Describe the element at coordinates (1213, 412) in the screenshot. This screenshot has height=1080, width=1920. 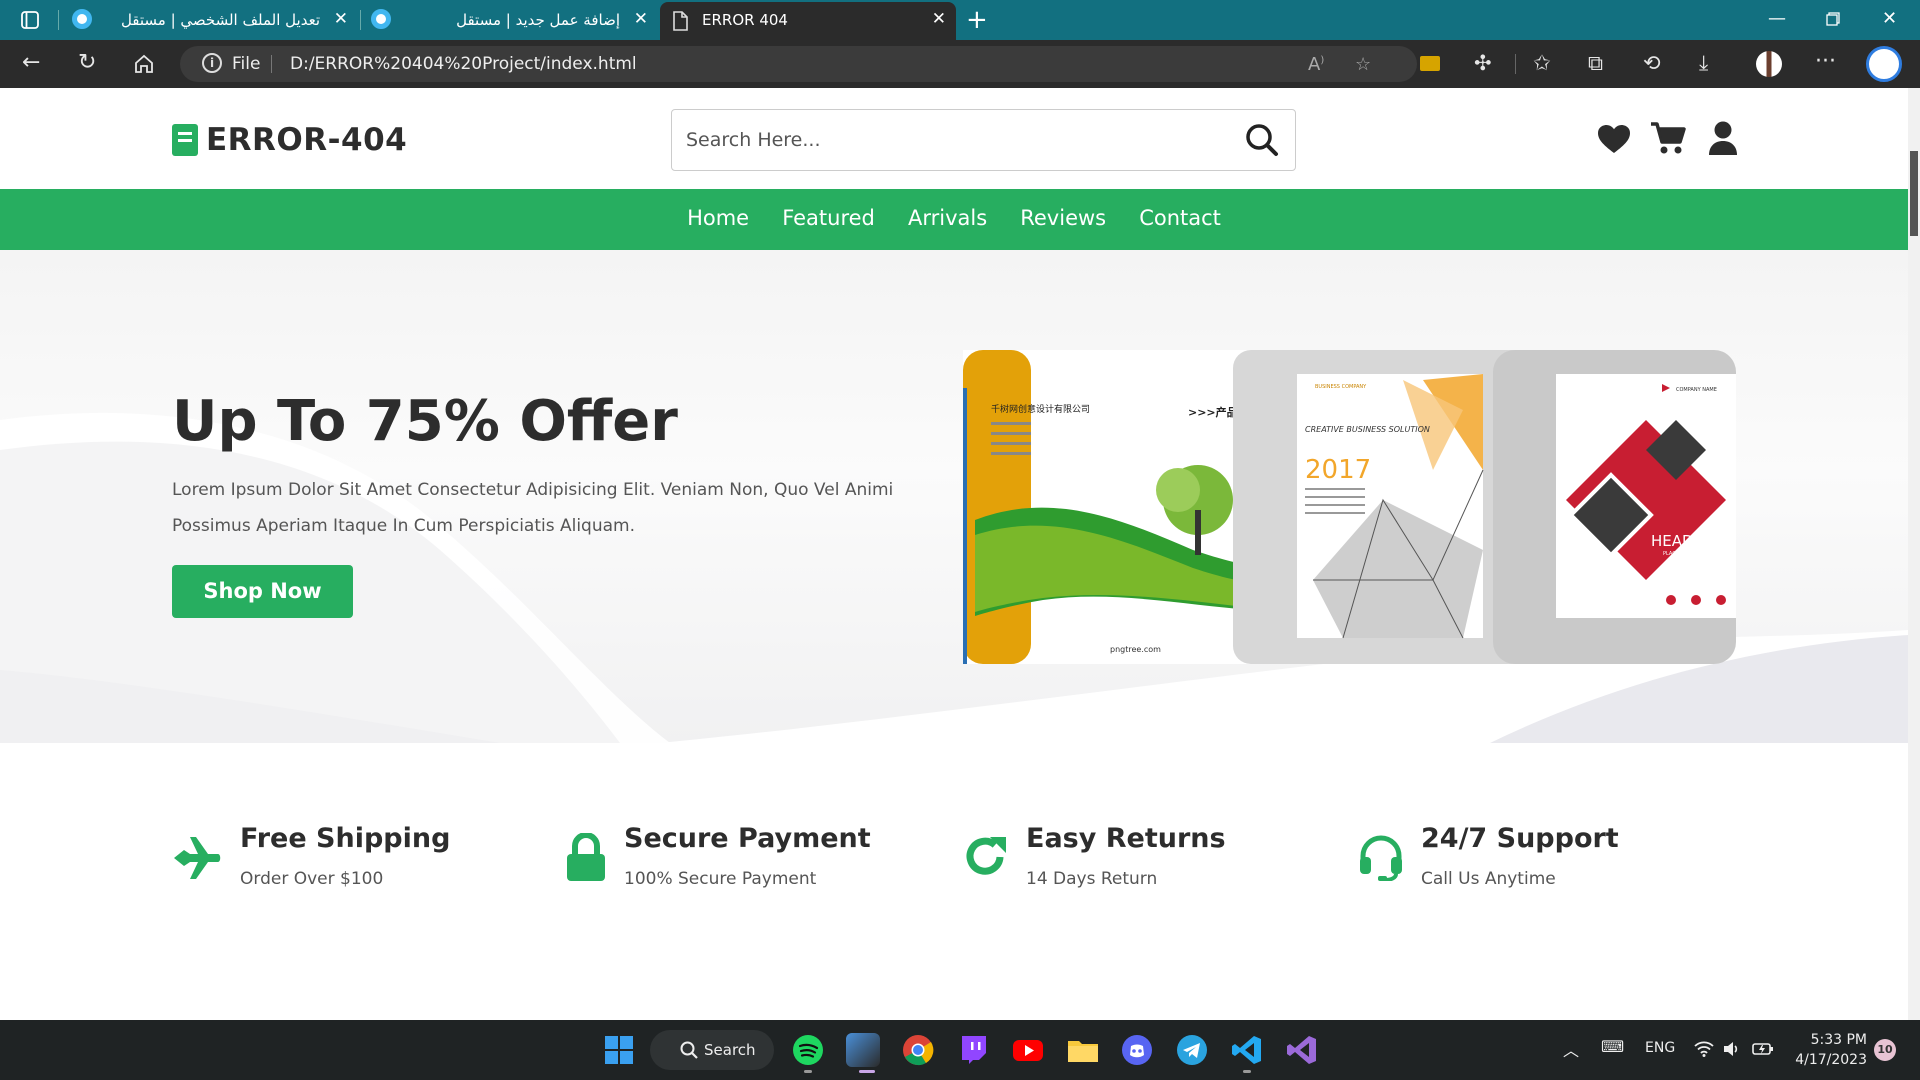
I see `book1-heading-text: >>>产品` at that location.